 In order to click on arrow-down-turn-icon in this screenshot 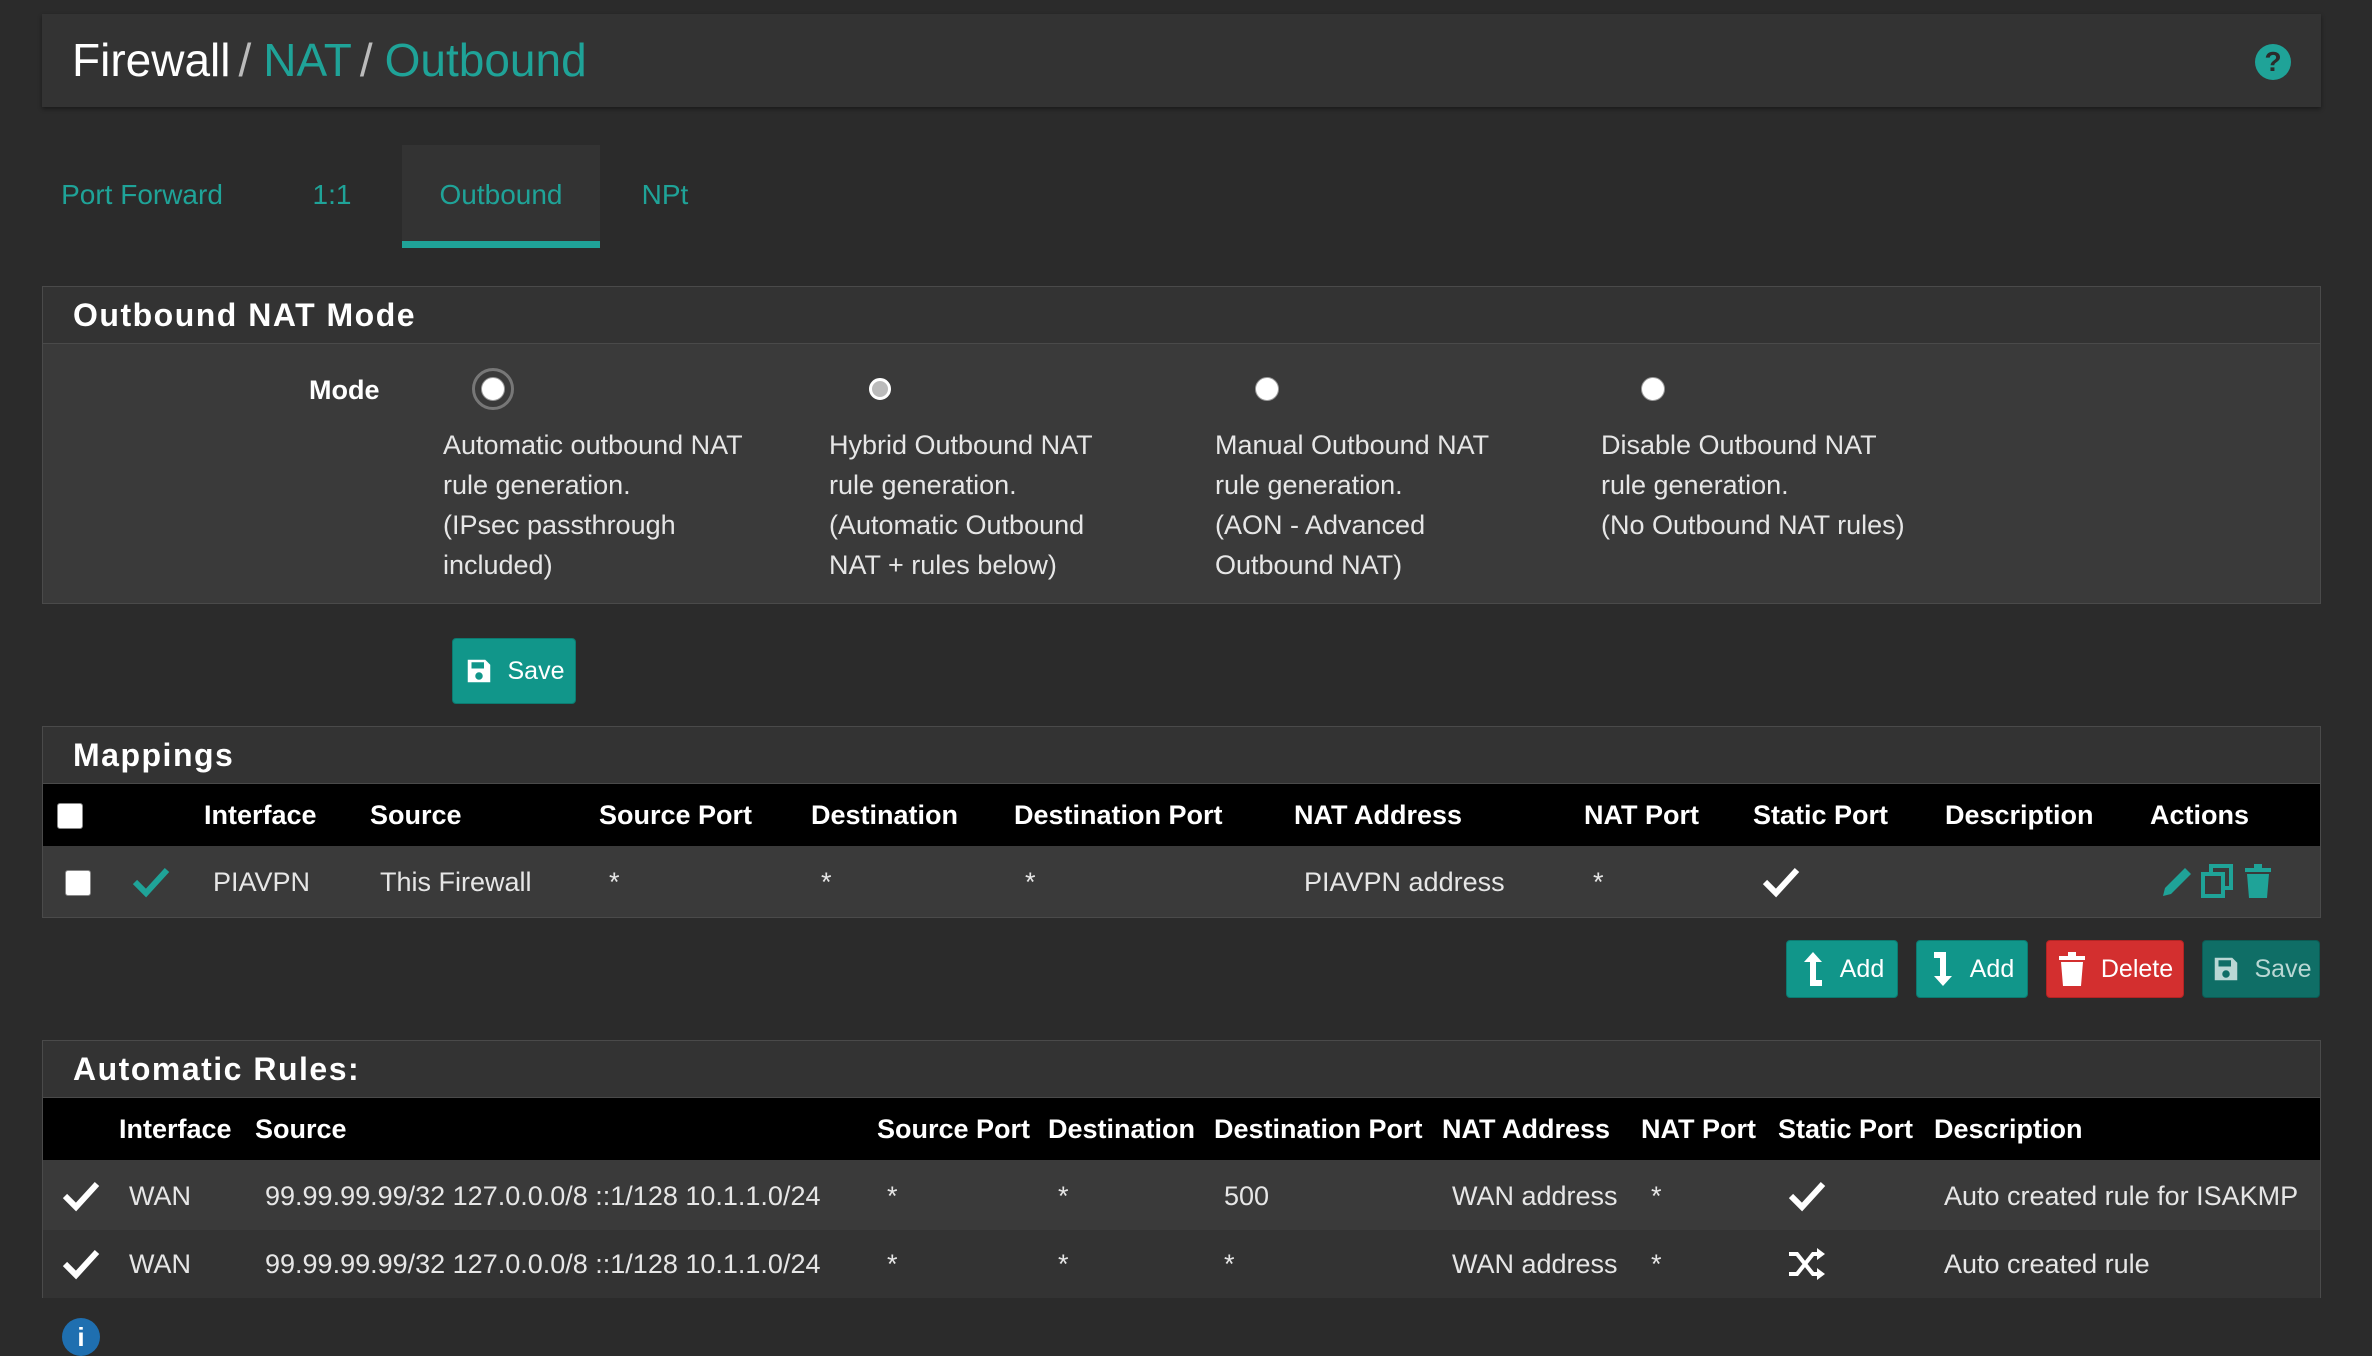, I will do `click(1942, 969)`.